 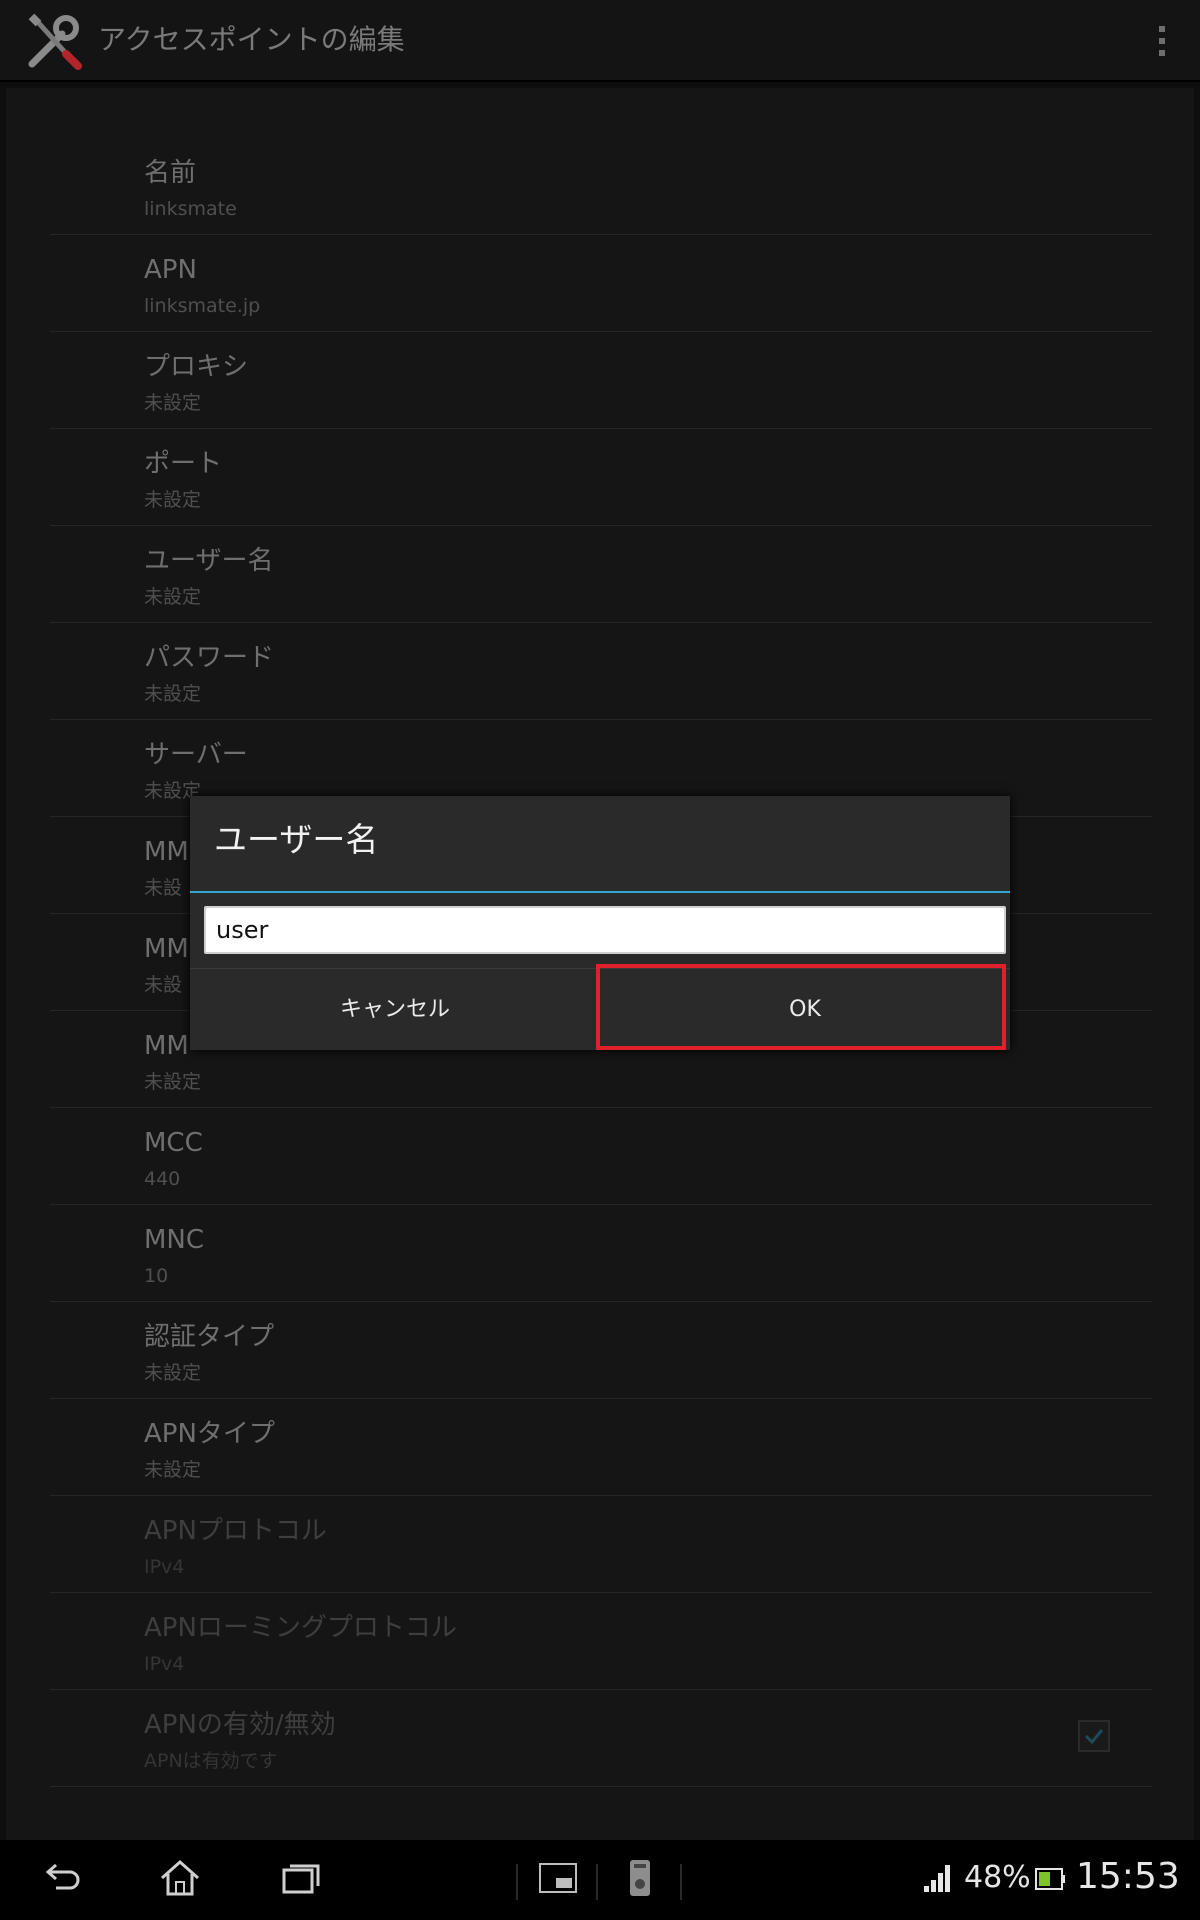 What do you see at coordinates (170, 270) in the screenshot?
I see `pref-title: APN` at bounding box center [170, 270].